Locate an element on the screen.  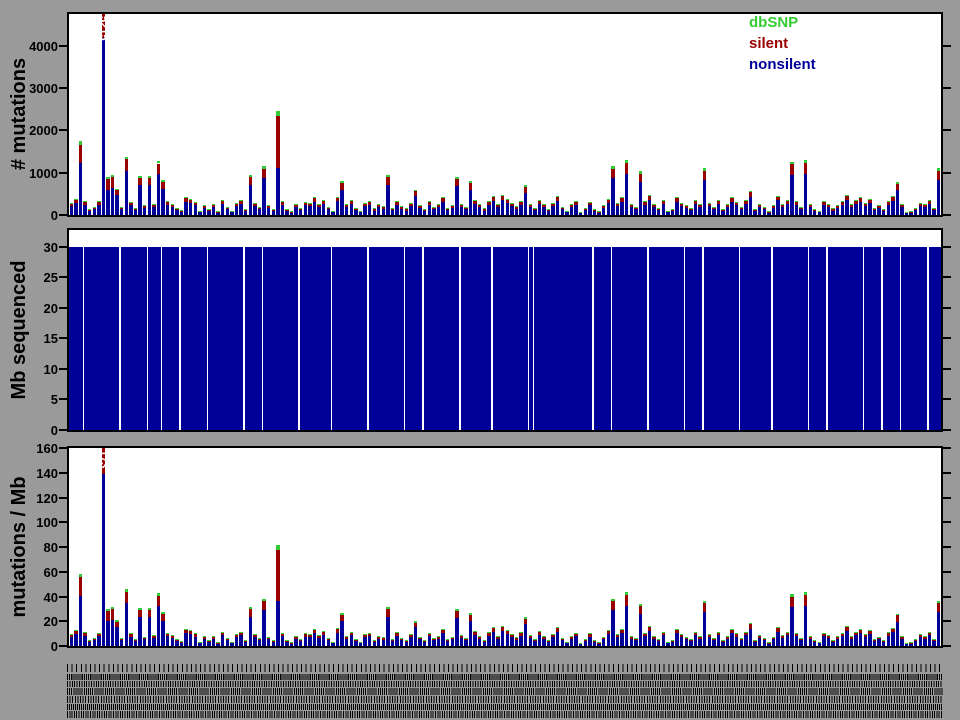
y-tick-label: 60 is located at coordinates (50, 572).